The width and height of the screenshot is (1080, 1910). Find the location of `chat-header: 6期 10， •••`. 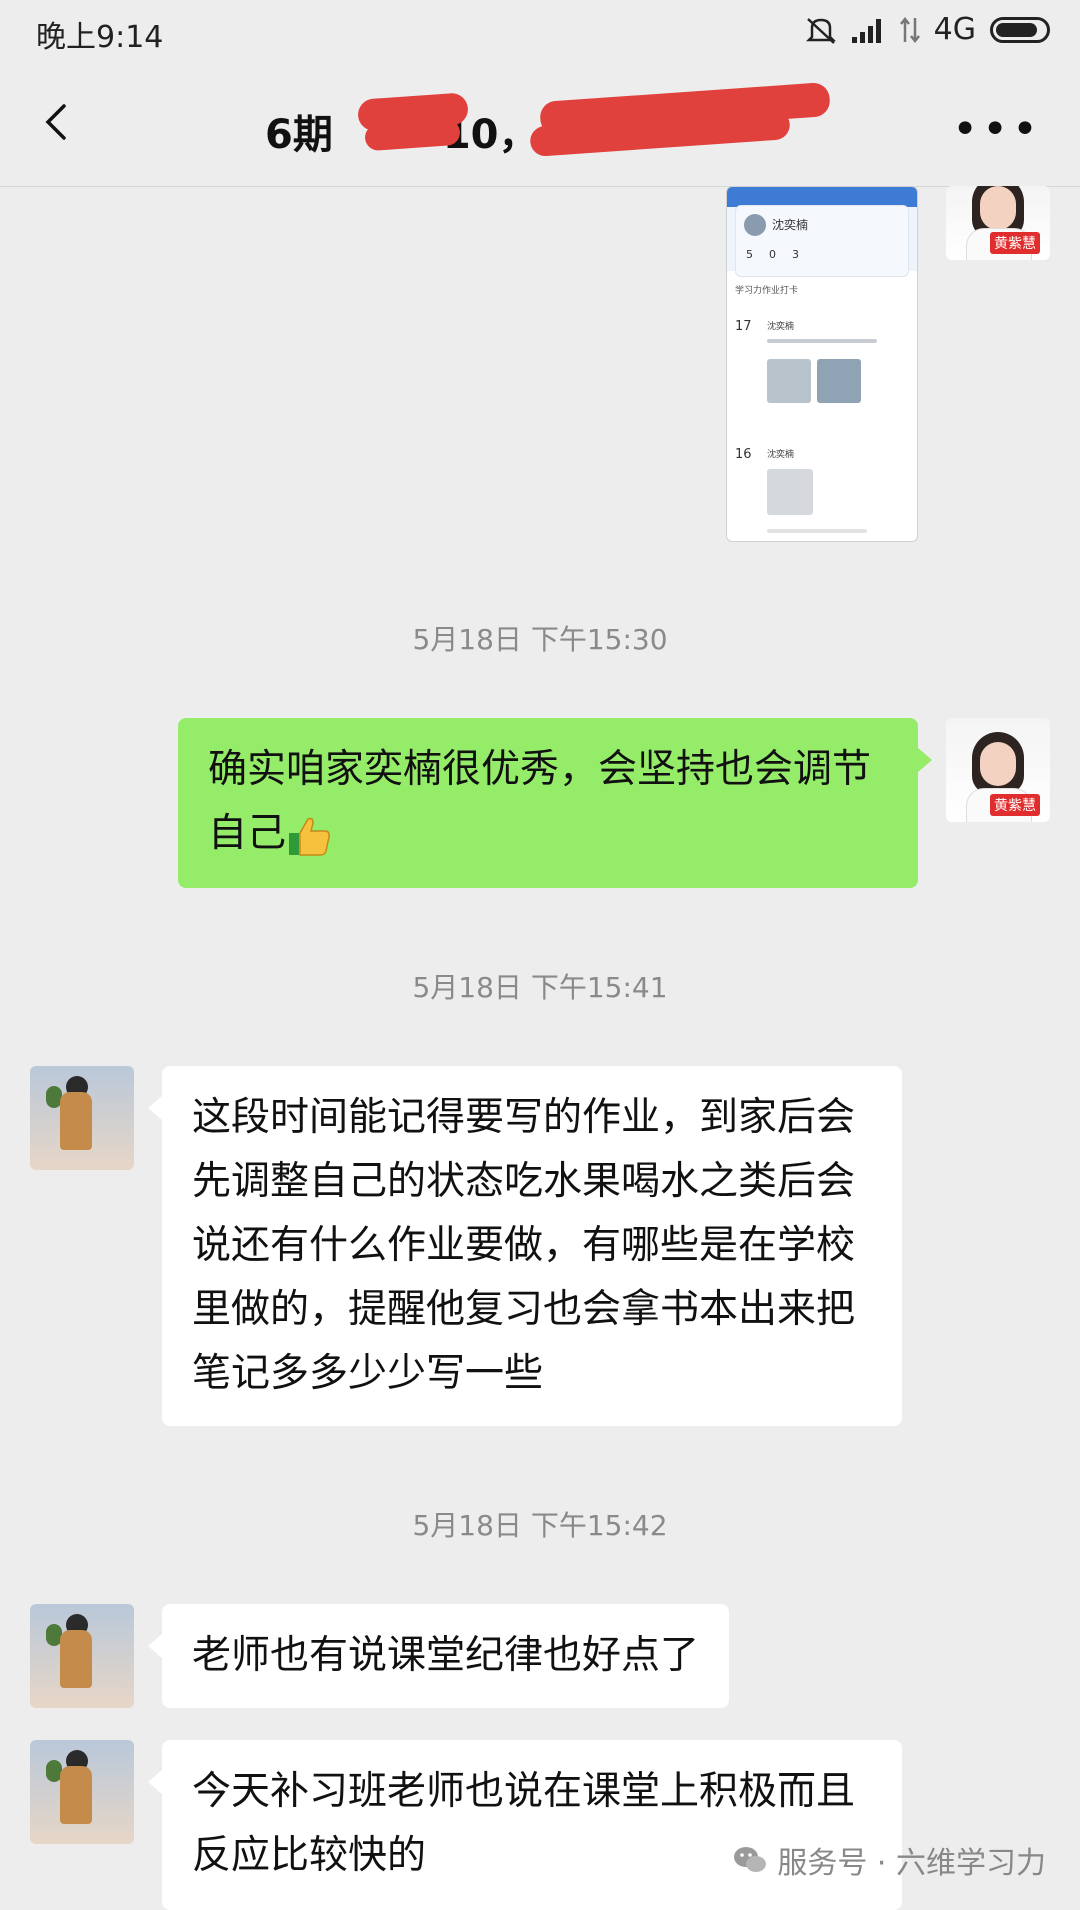

chat-header: 6期 10， ••• is located at coordinates (540, 124).